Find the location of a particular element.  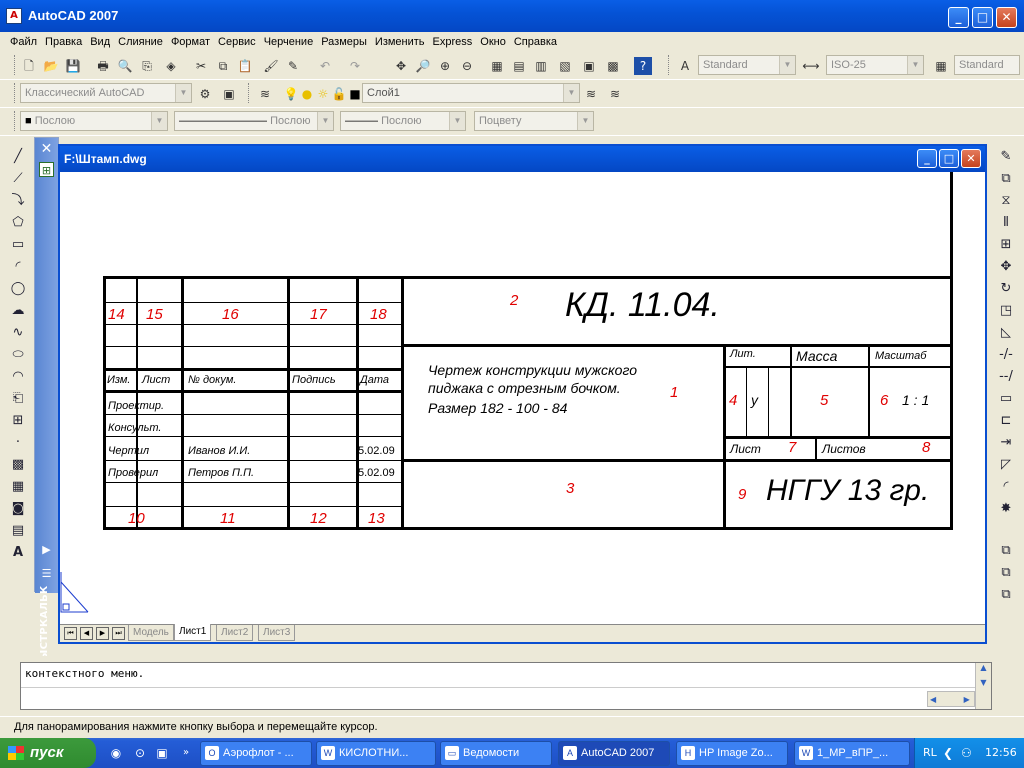

paste-icon: 📋 is located at coordinates (245, 66).